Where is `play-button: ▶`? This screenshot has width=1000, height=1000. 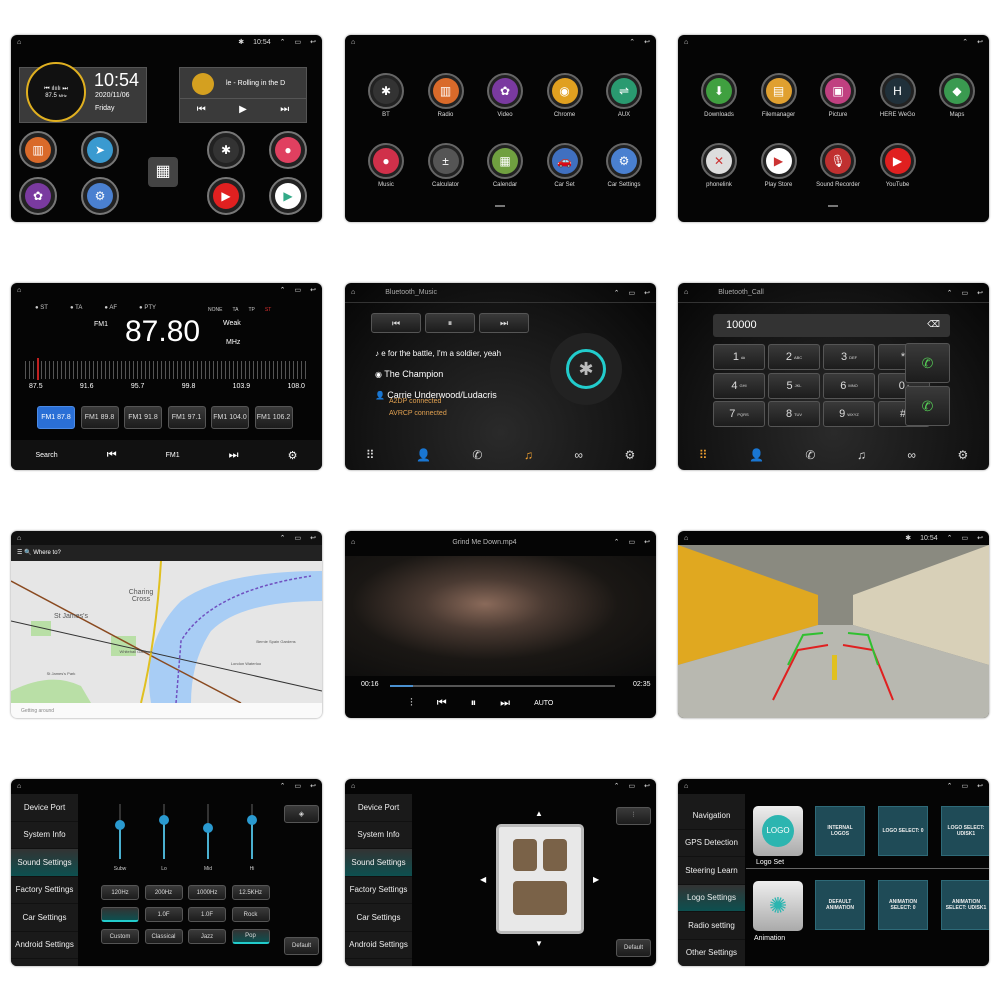 play-button: ▶ is located at coordinates (243, 109).